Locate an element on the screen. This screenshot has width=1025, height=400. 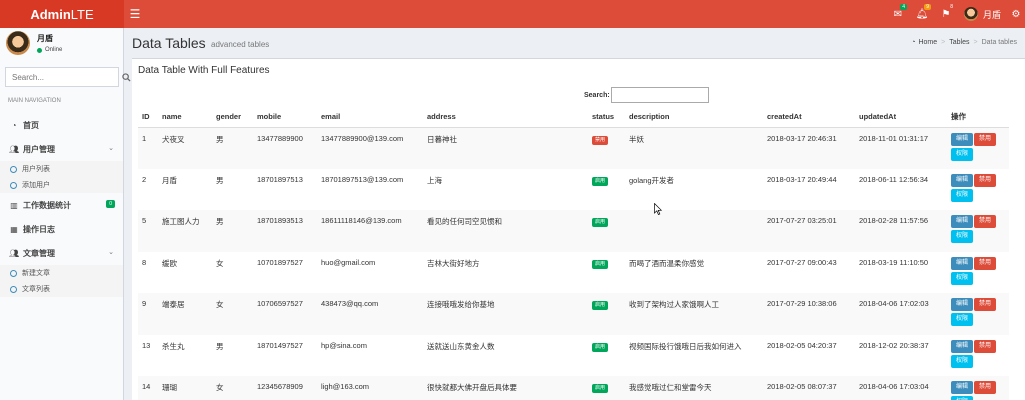
column-header: createdAt is located at coordinates (809, 117).